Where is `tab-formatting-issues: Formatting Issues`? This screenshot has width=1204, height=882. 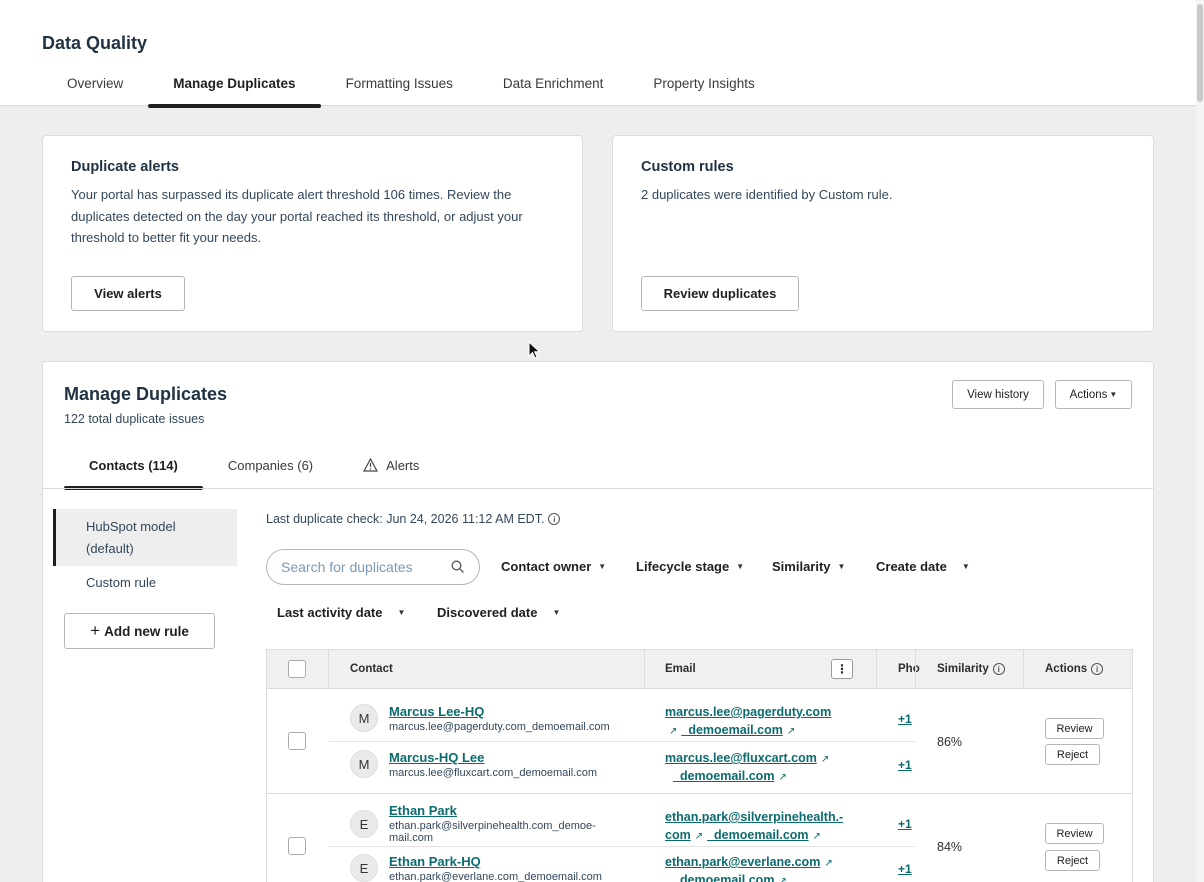 tab-formatting-issues: Formatting Issues is located at coordinates (399, 90).